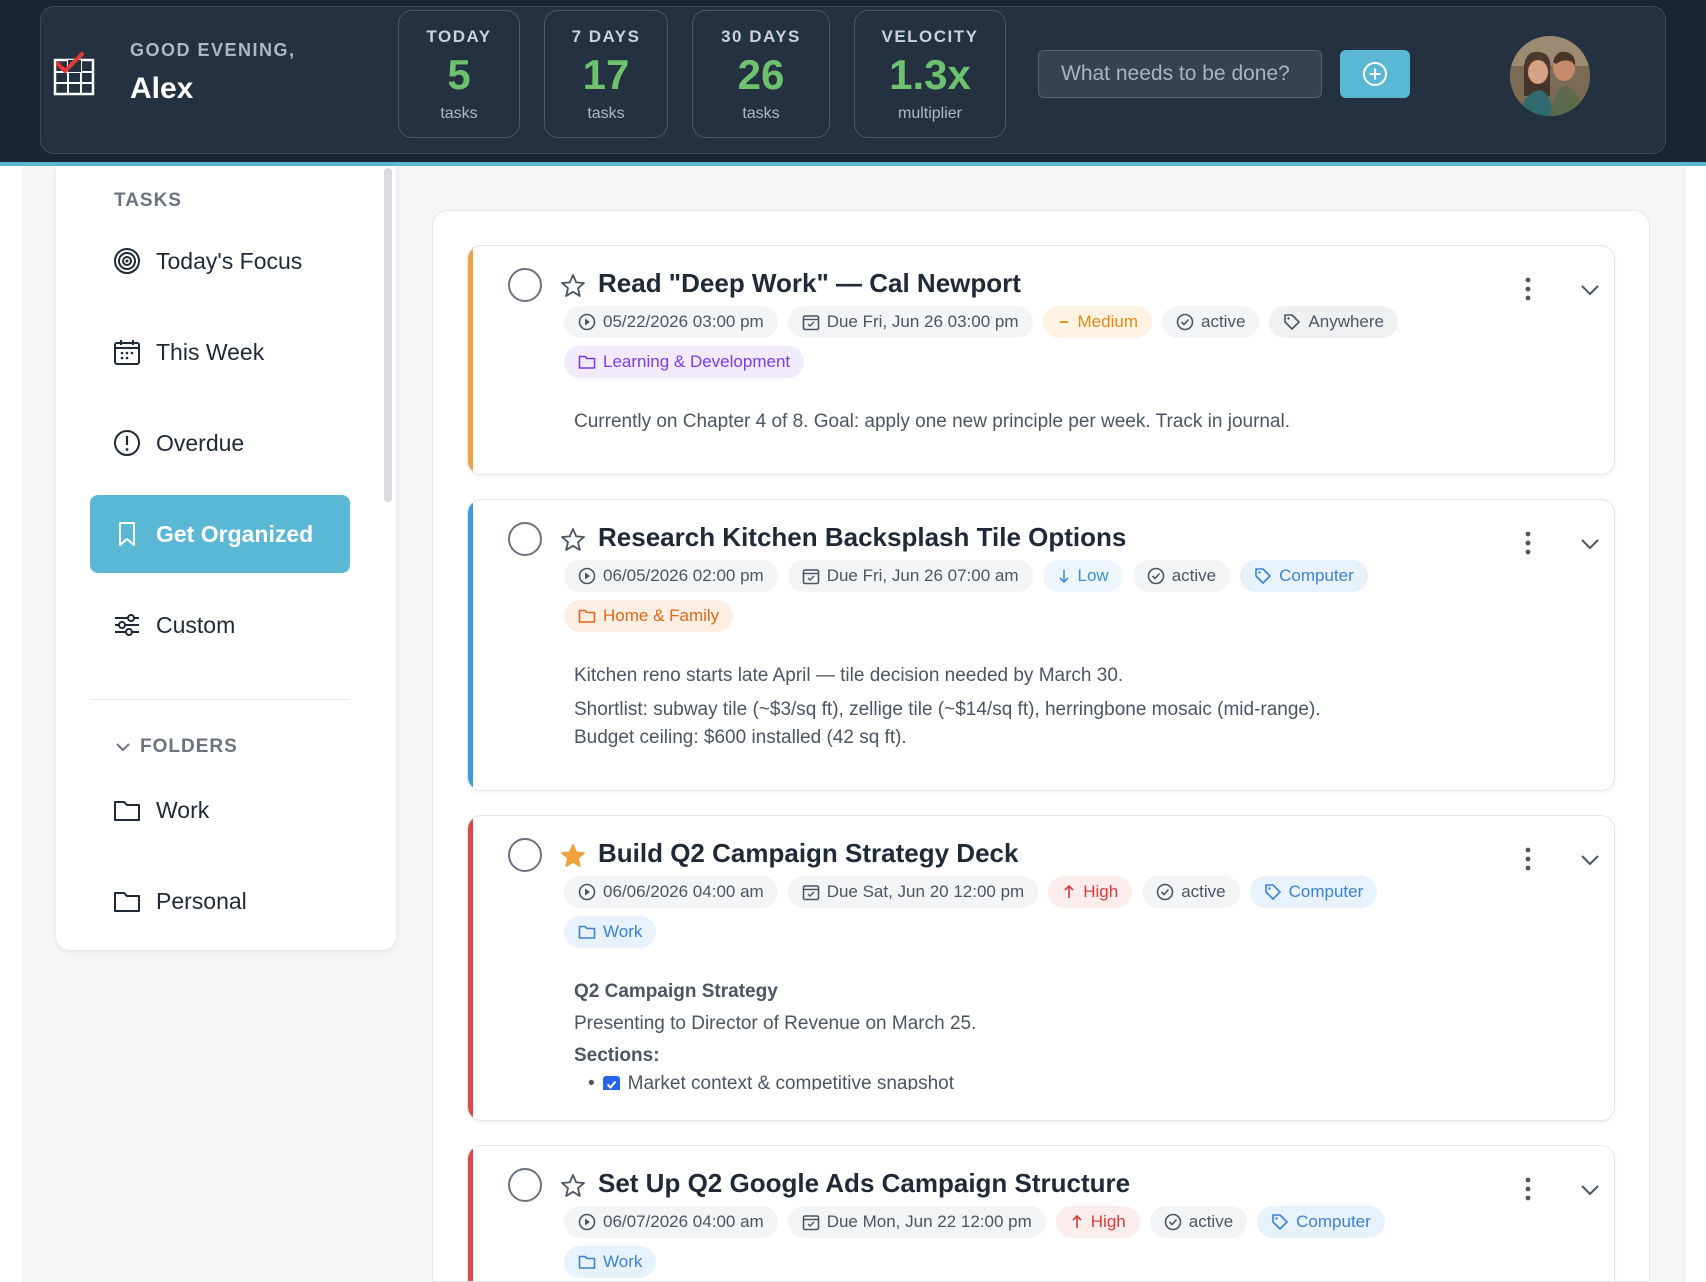 Image resolution: width=1706 pixels, height=1282 pixels. I want to click on task-title: Research Kitchen Backsplash Tile Options, so click(862, 537).